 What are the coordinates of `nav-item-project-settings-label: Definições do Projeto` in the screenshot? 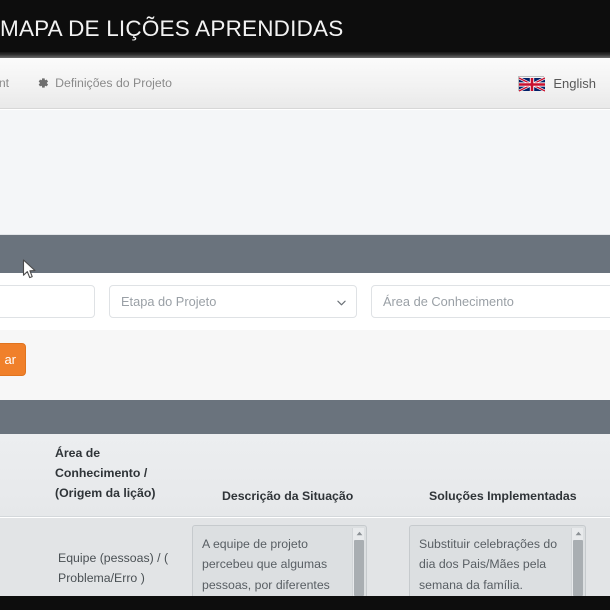 It's located at (113, 83).